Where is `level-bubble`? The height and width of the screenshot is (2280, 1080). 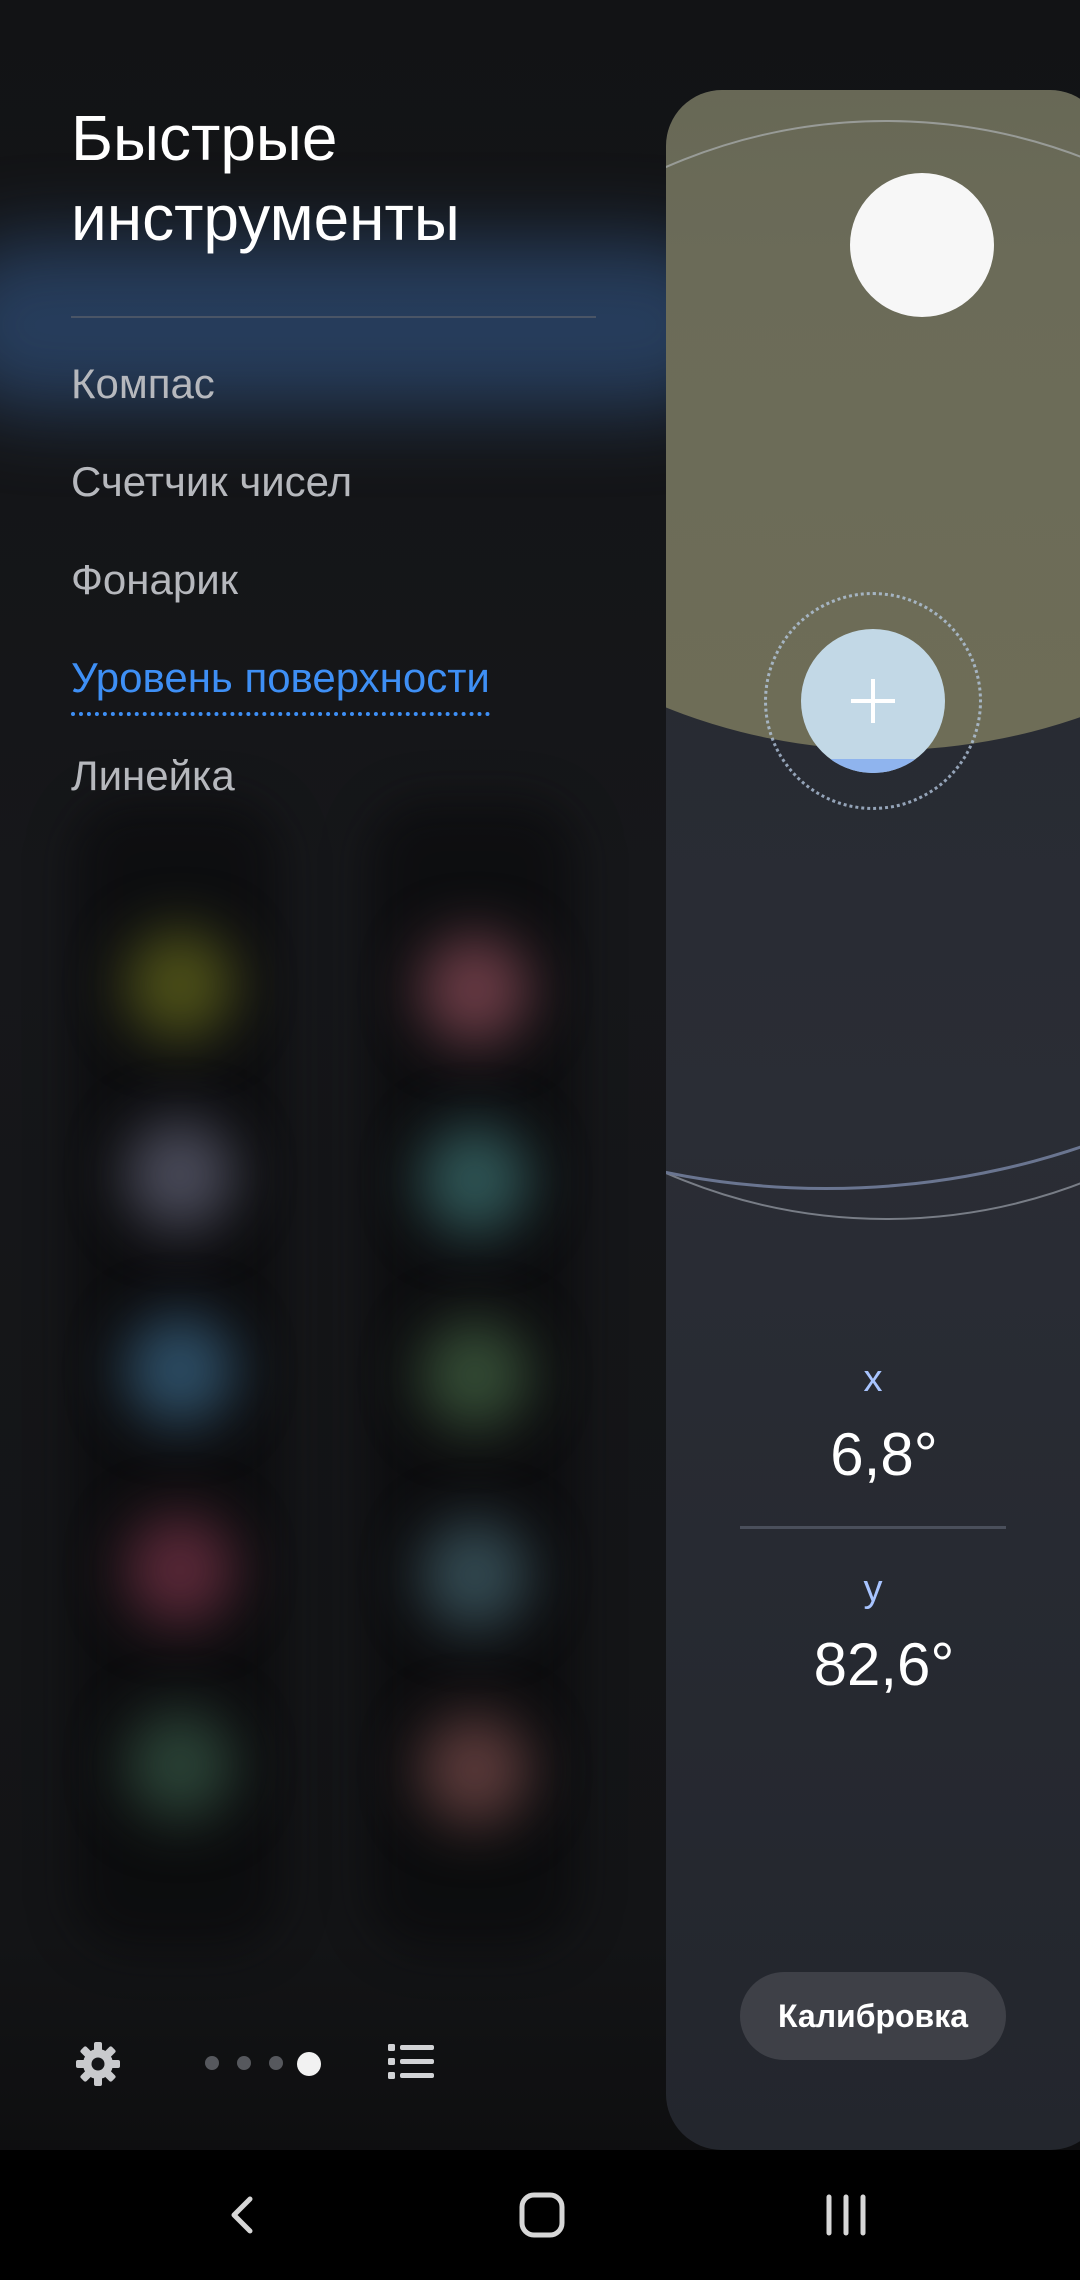 level-bubble is located at coordinates (873, 701).